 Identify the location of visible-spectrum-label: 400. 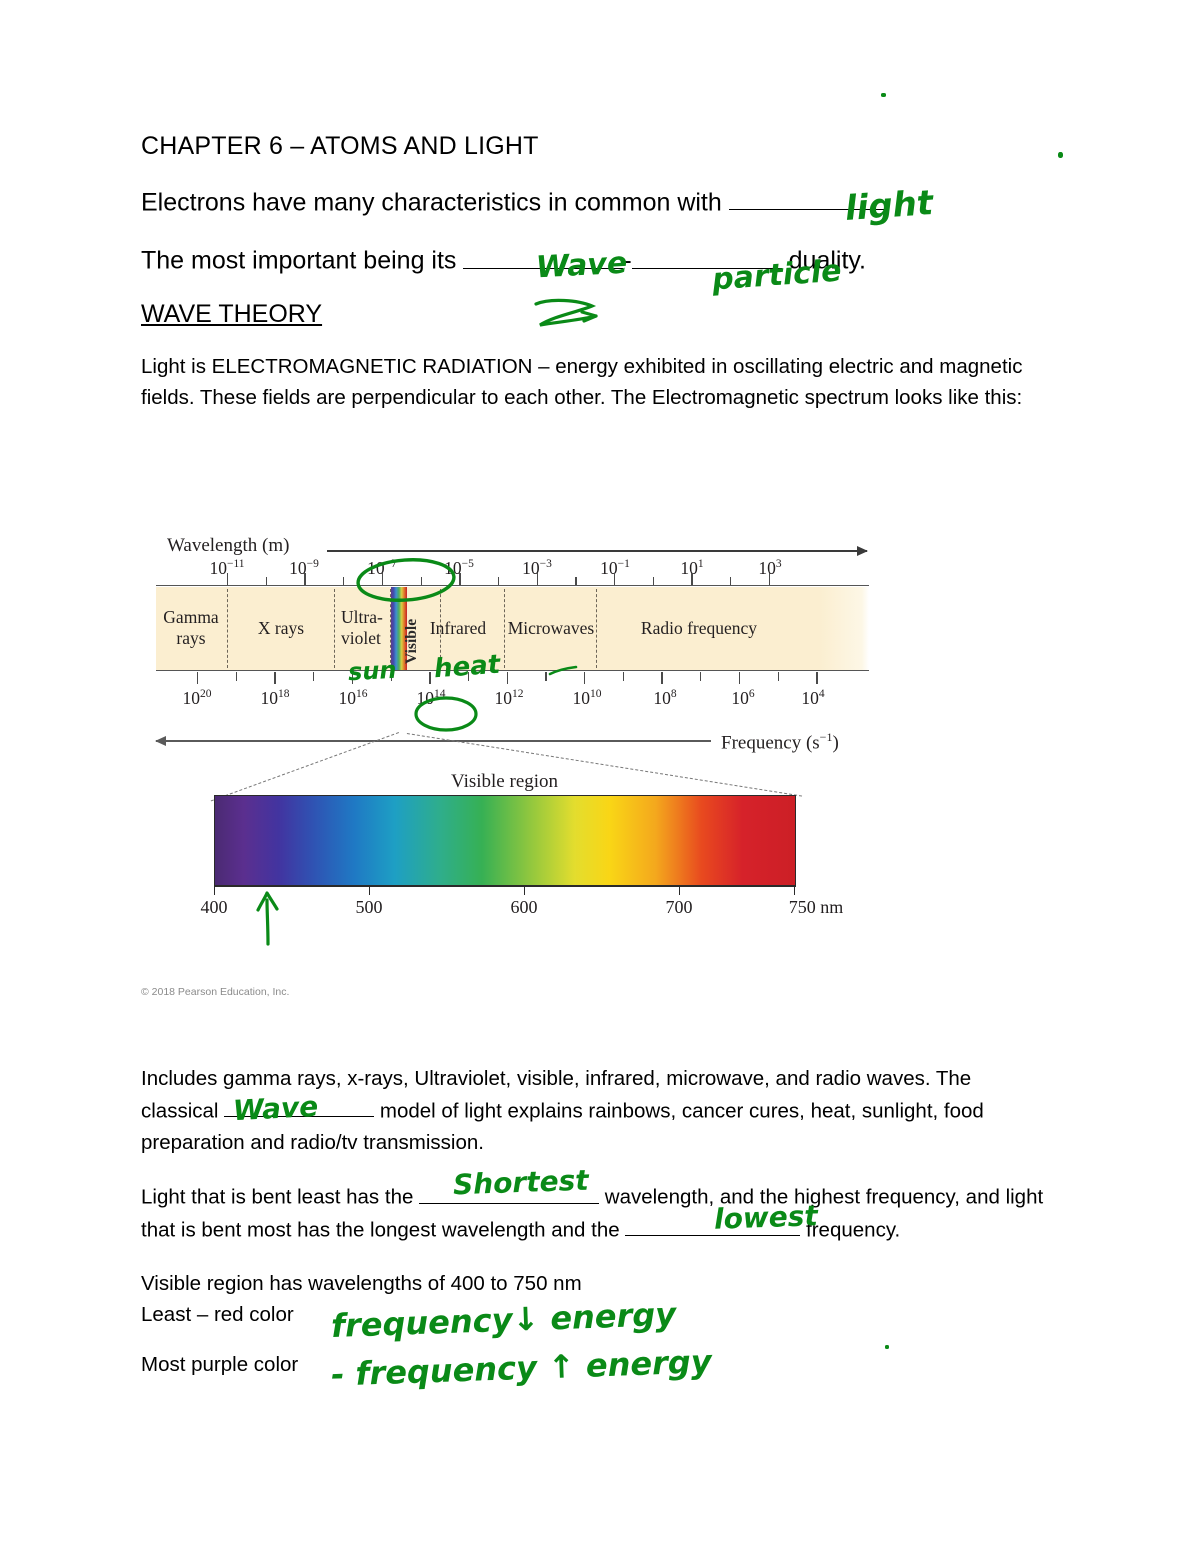
(214, 907).